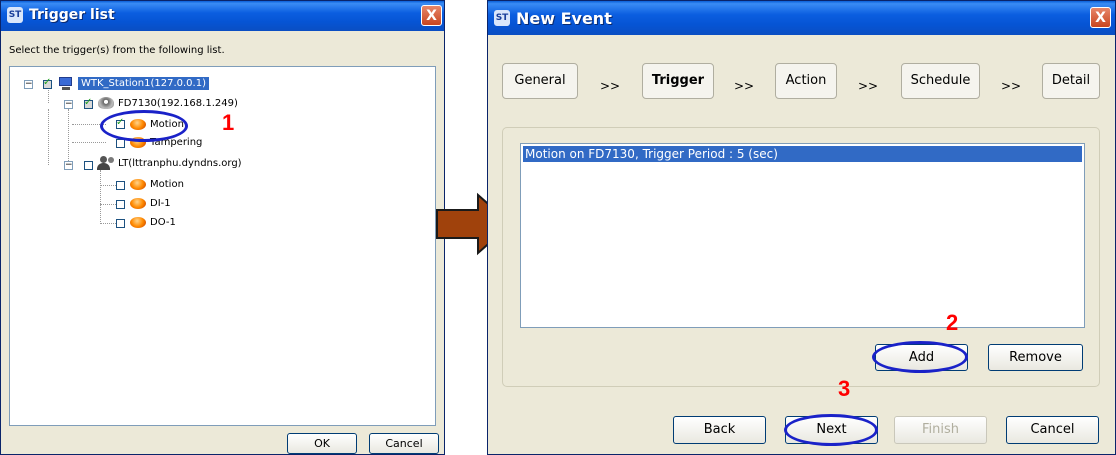 This screenshot has height=455, width=1116. What do you see at coordinates (952, 322) in the screenshot?
I see `annotation-step-2: 2` at bounding box center [952, 322].